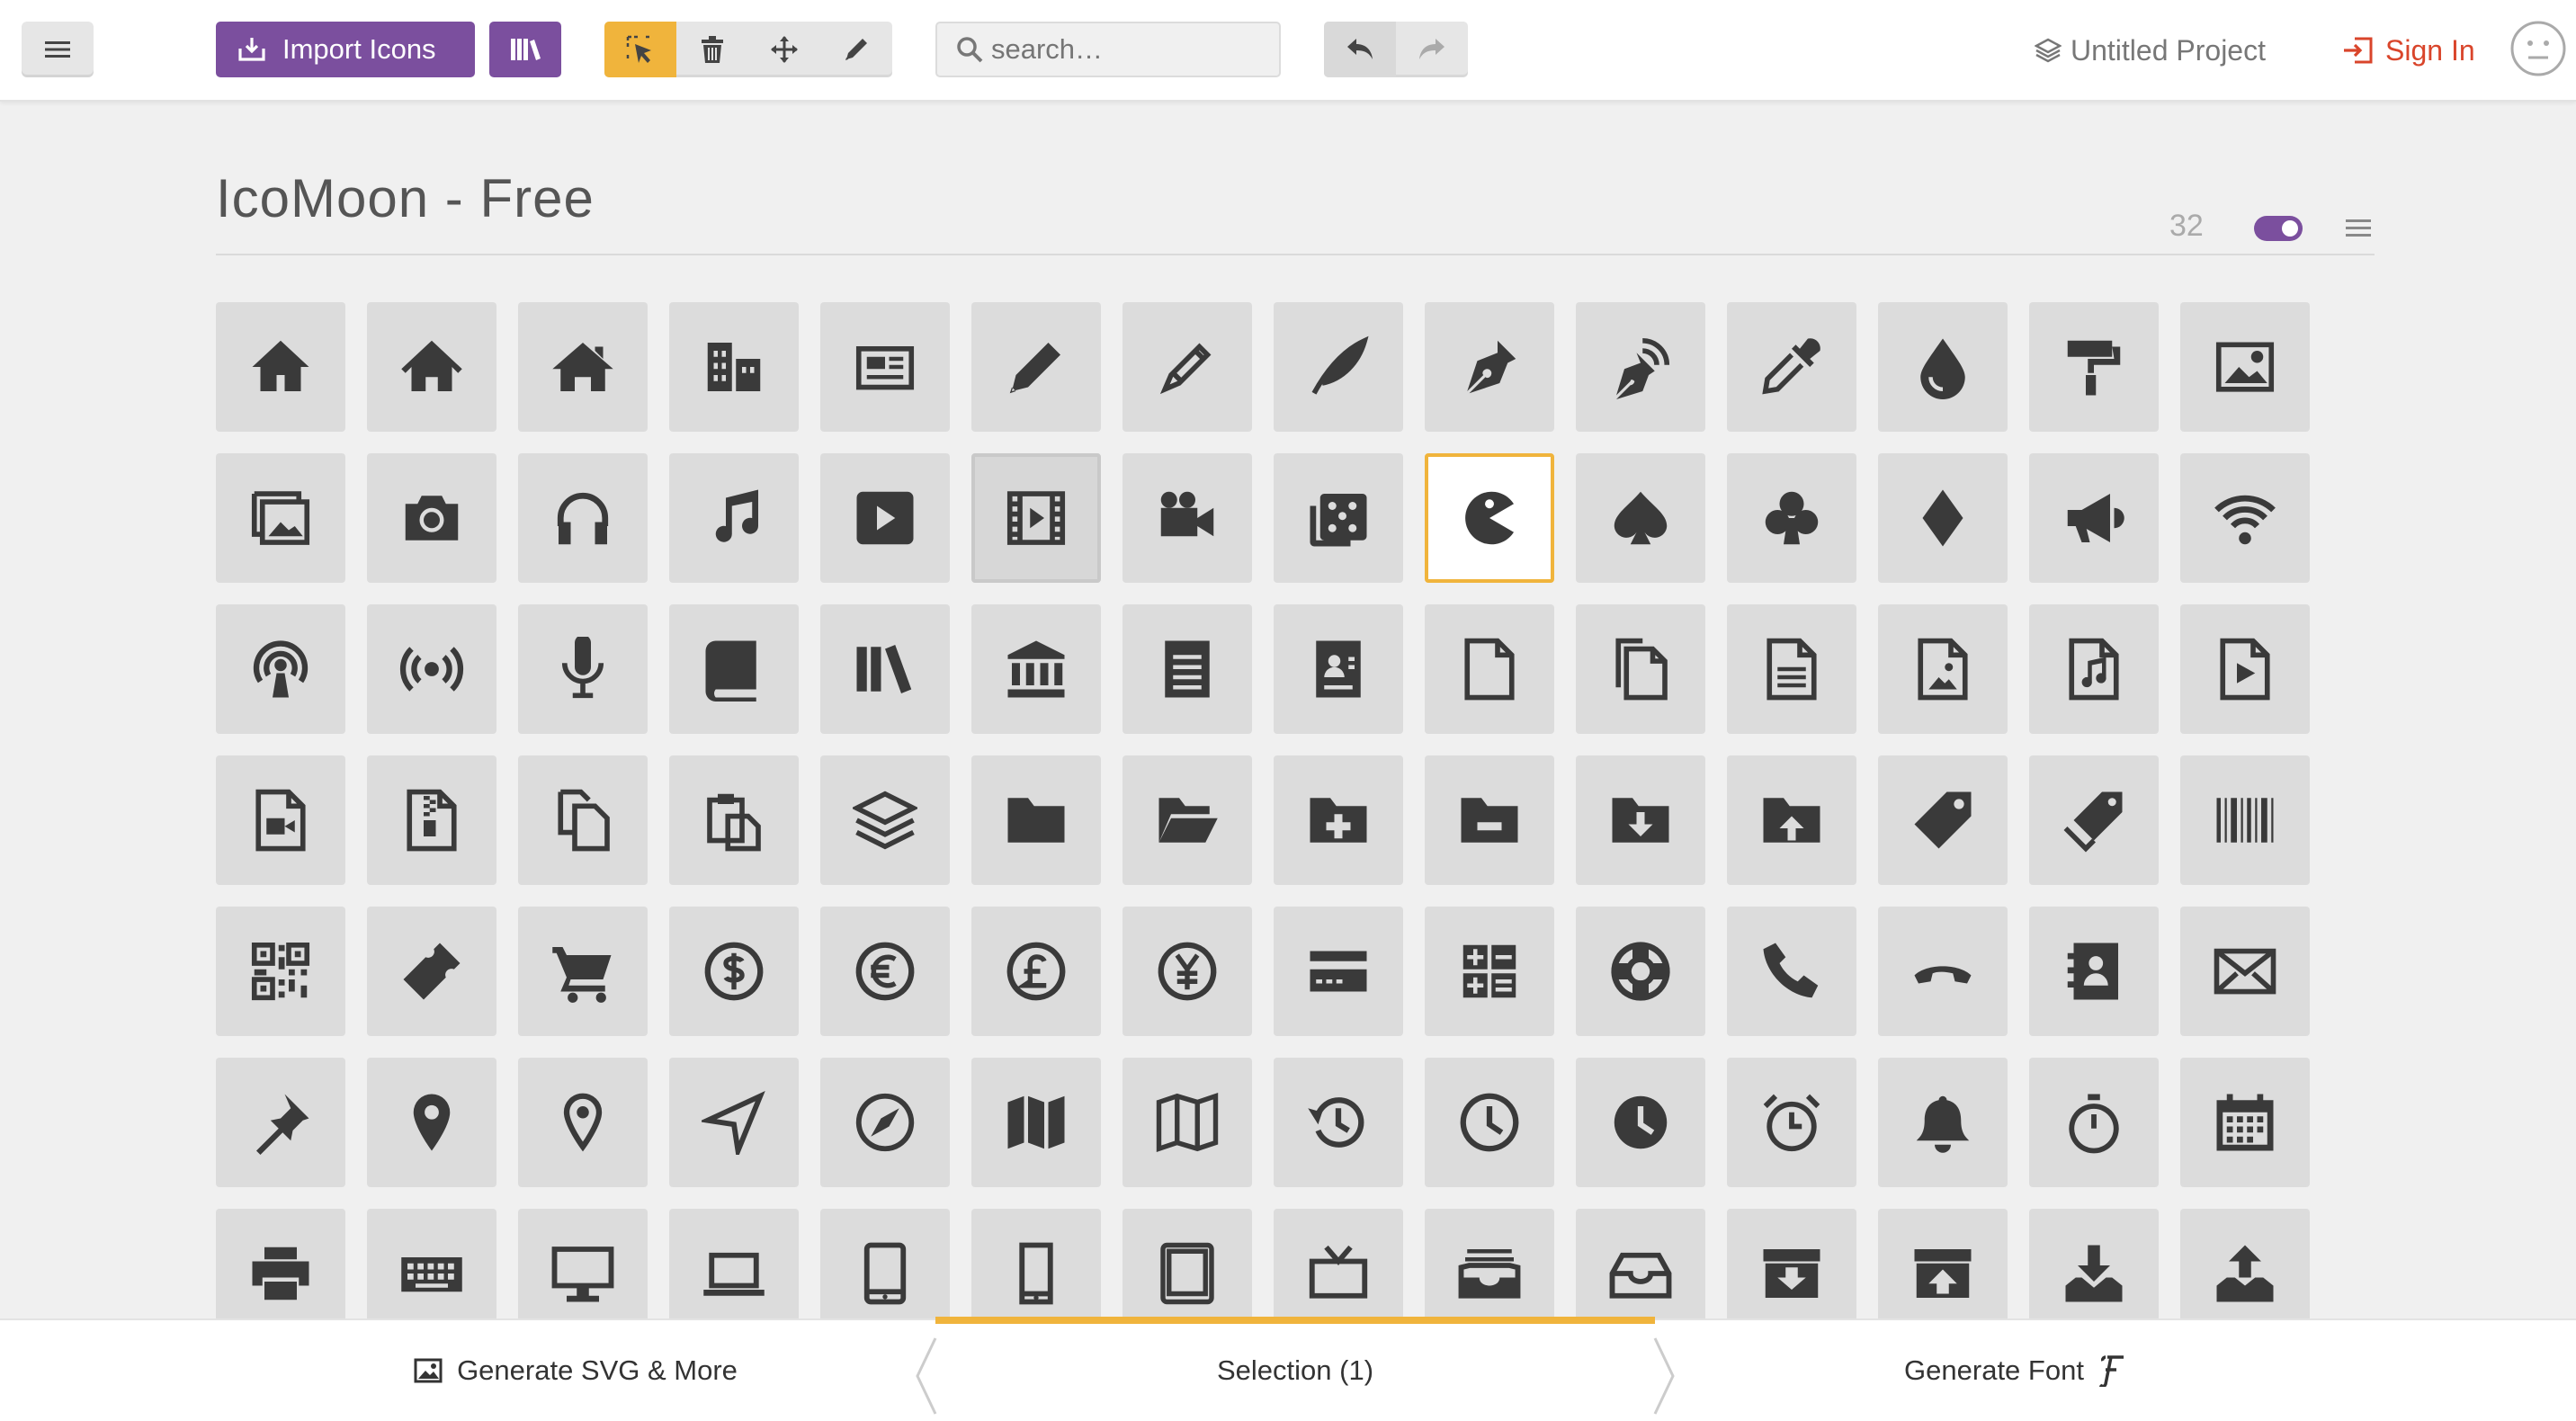  I want to click on icon-tile-phone, so click(1791, 972).